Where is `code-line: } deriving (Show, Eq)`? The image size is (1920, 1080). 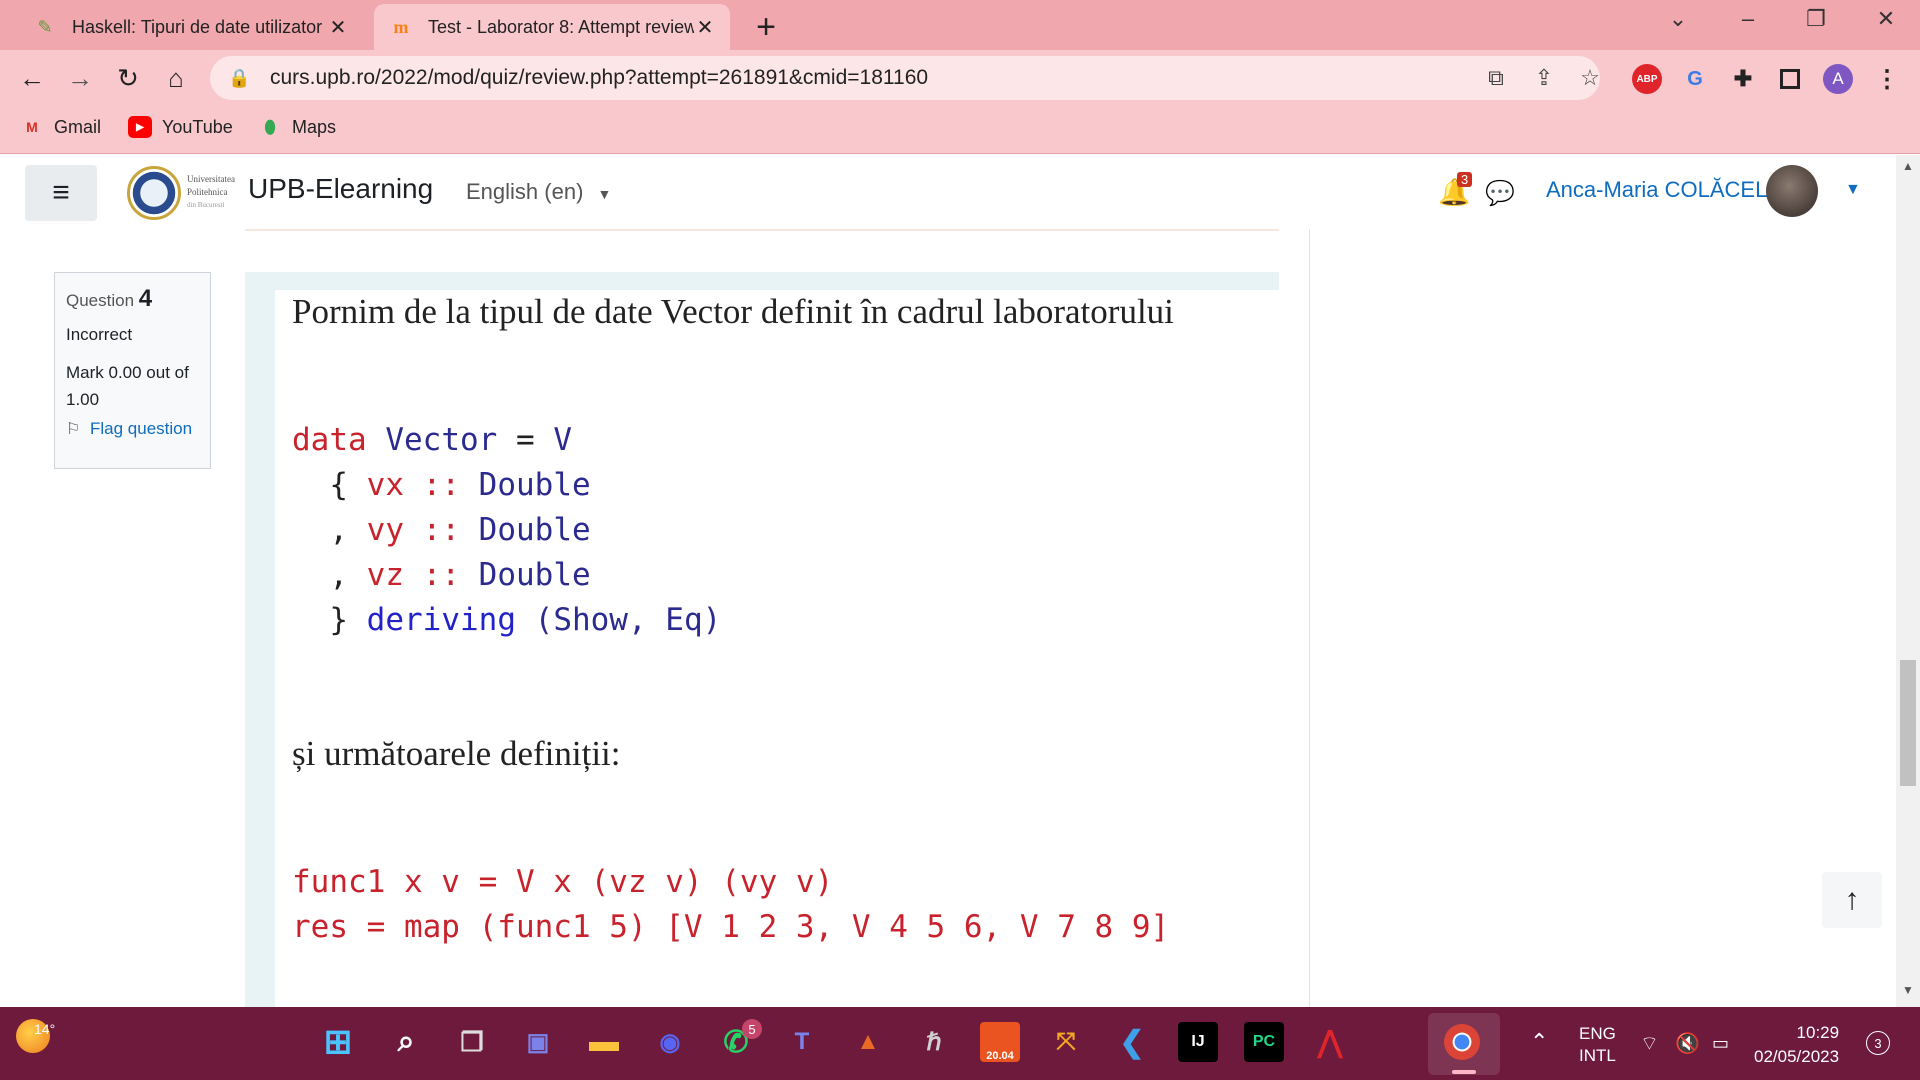
code-line: } deriving (Show, Eq) is located at coordinates (506, 620).